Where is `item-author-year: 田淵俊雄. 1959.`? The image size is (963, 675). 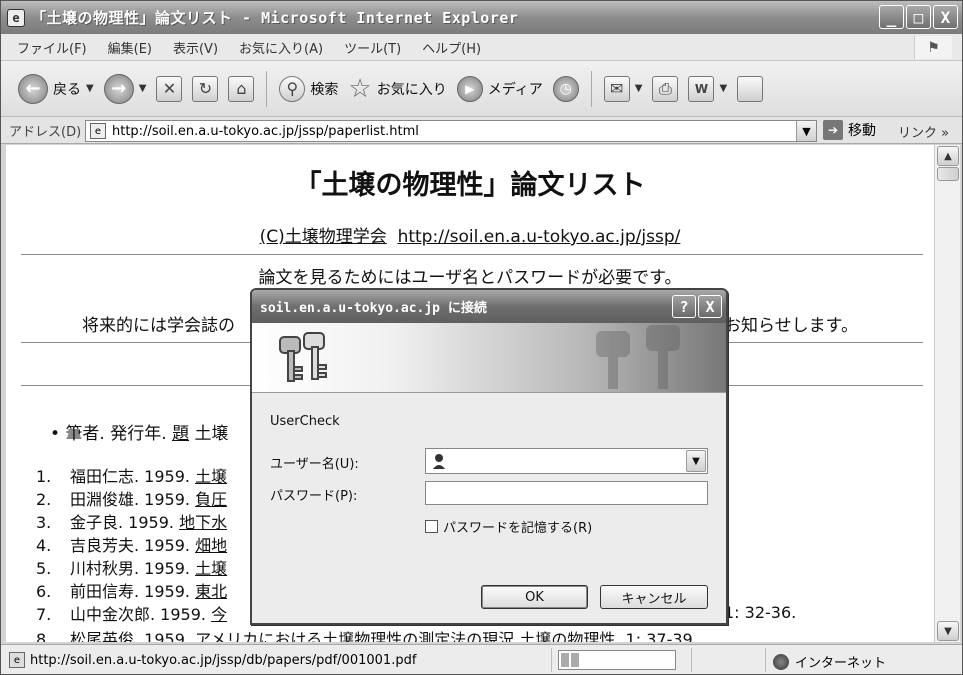 item-author-year: 田淵俊雄. 1959. is located at coordinates (130, 499).